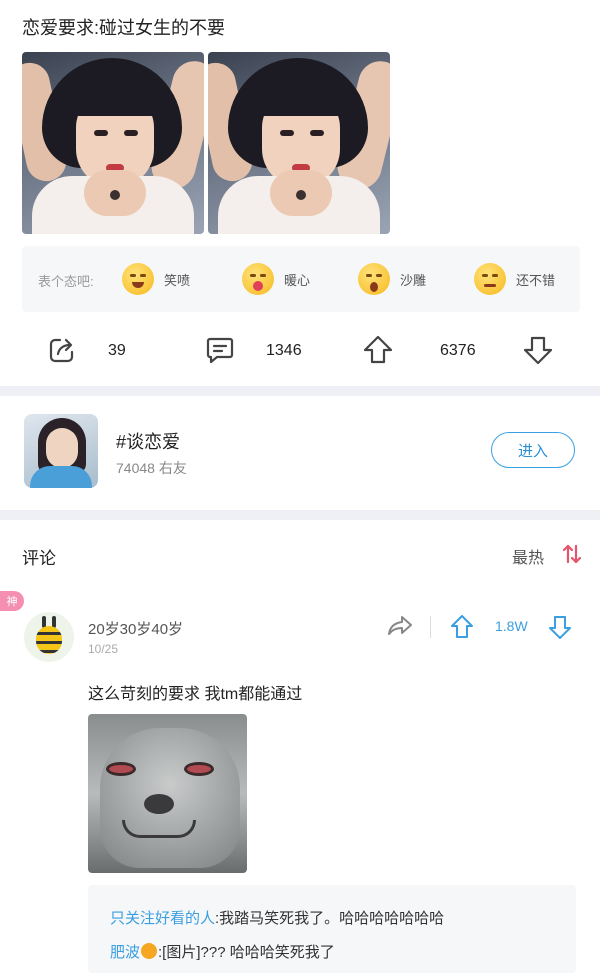 This screenshot has height=973, width=600. I want to click on comment-date: 10/25, so click(103, 649).